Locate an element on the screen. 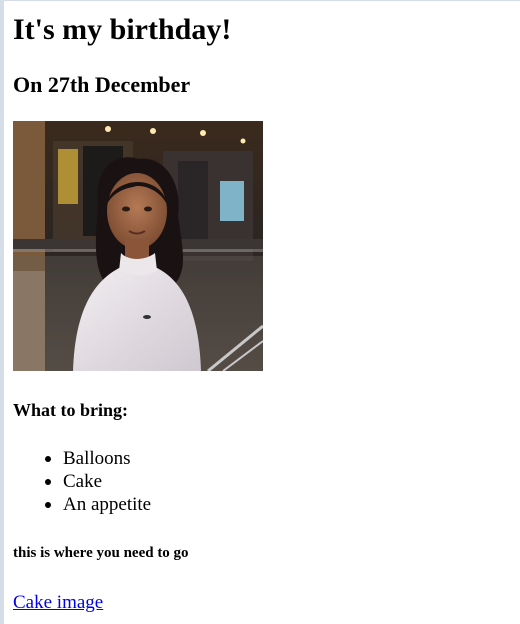 The image size is (520, 624). list-item-label: Cake is located at coordinates (83, 481).